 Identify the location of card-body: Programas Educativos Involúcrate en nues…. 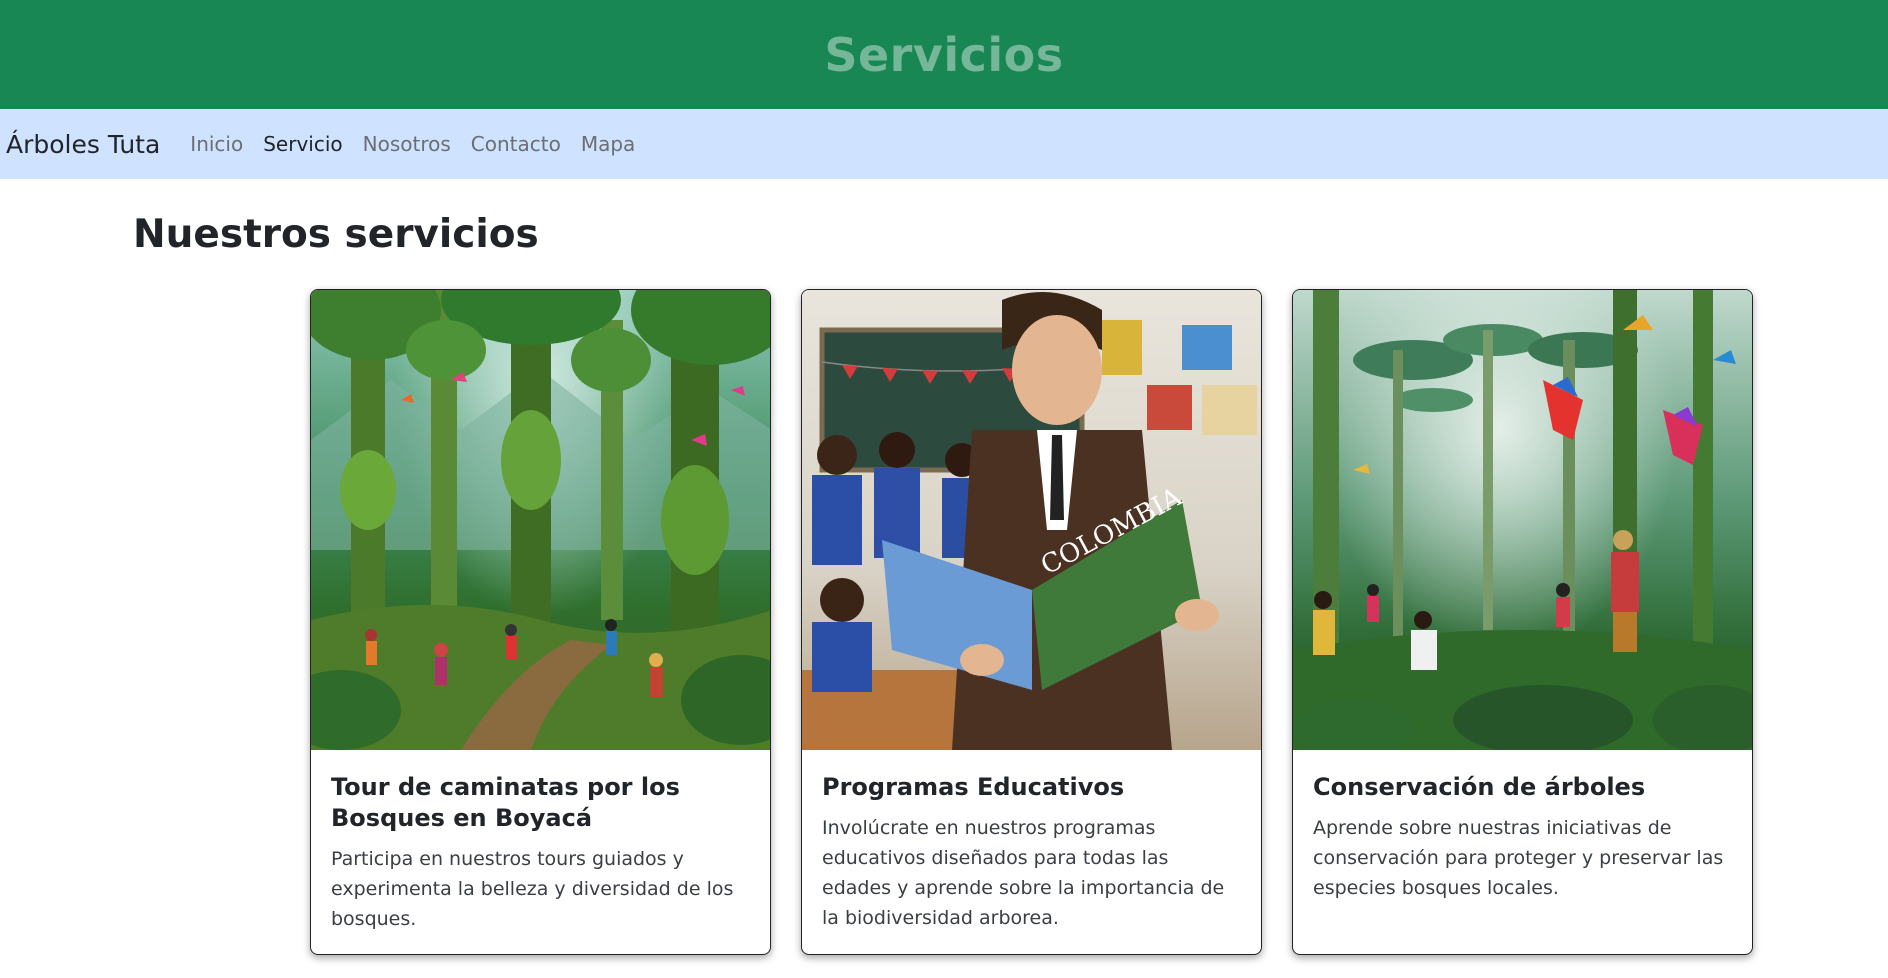
(1031, 851).